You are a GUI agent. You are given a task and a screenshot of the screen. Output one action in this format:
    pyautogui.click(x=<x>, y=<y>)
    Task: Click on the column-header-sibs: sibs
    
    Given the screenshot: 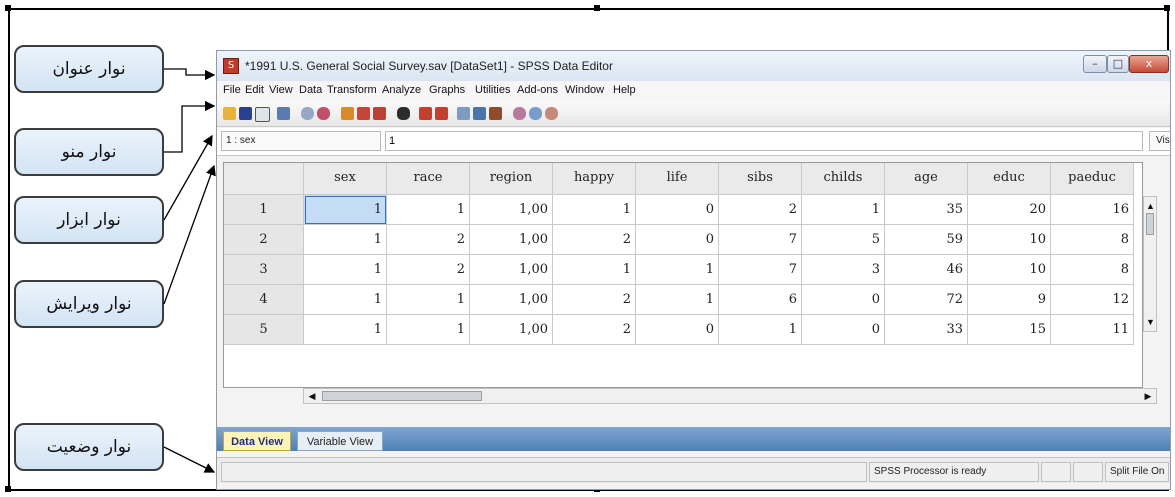 What is the action you would take?
    pyautogui.click(x=760, y=179)
    